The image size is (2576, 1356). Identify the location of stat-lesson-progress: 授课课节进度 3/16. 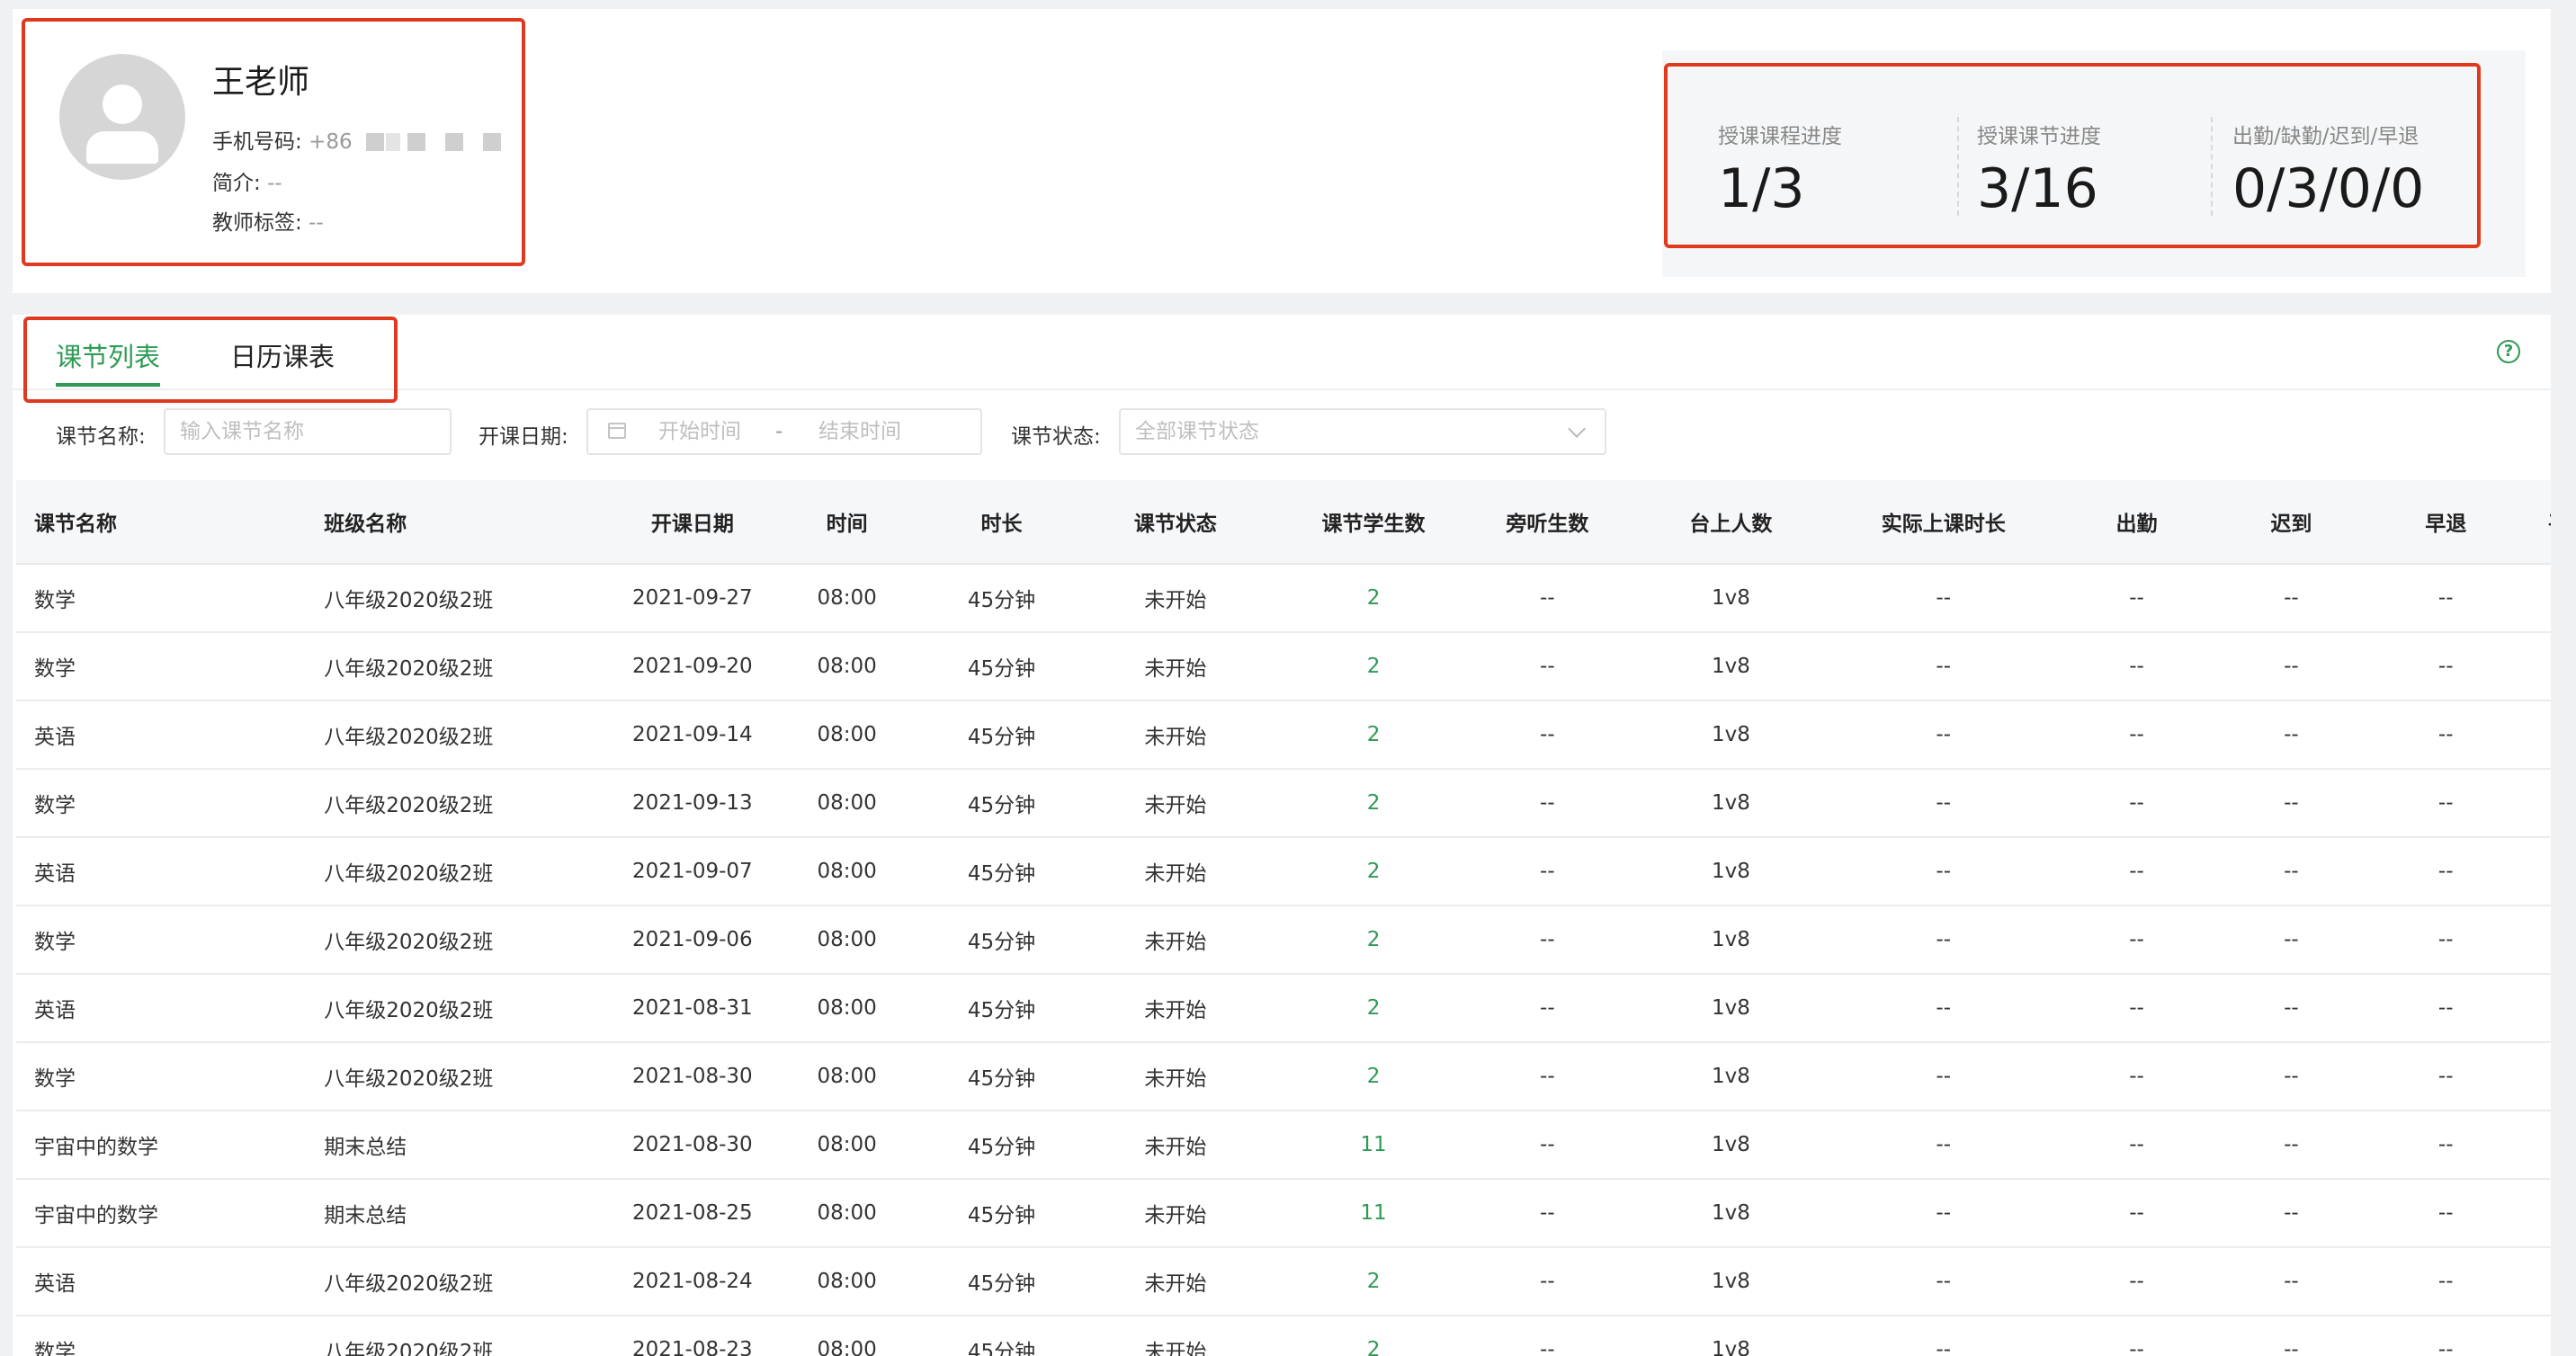
(2039, 174).